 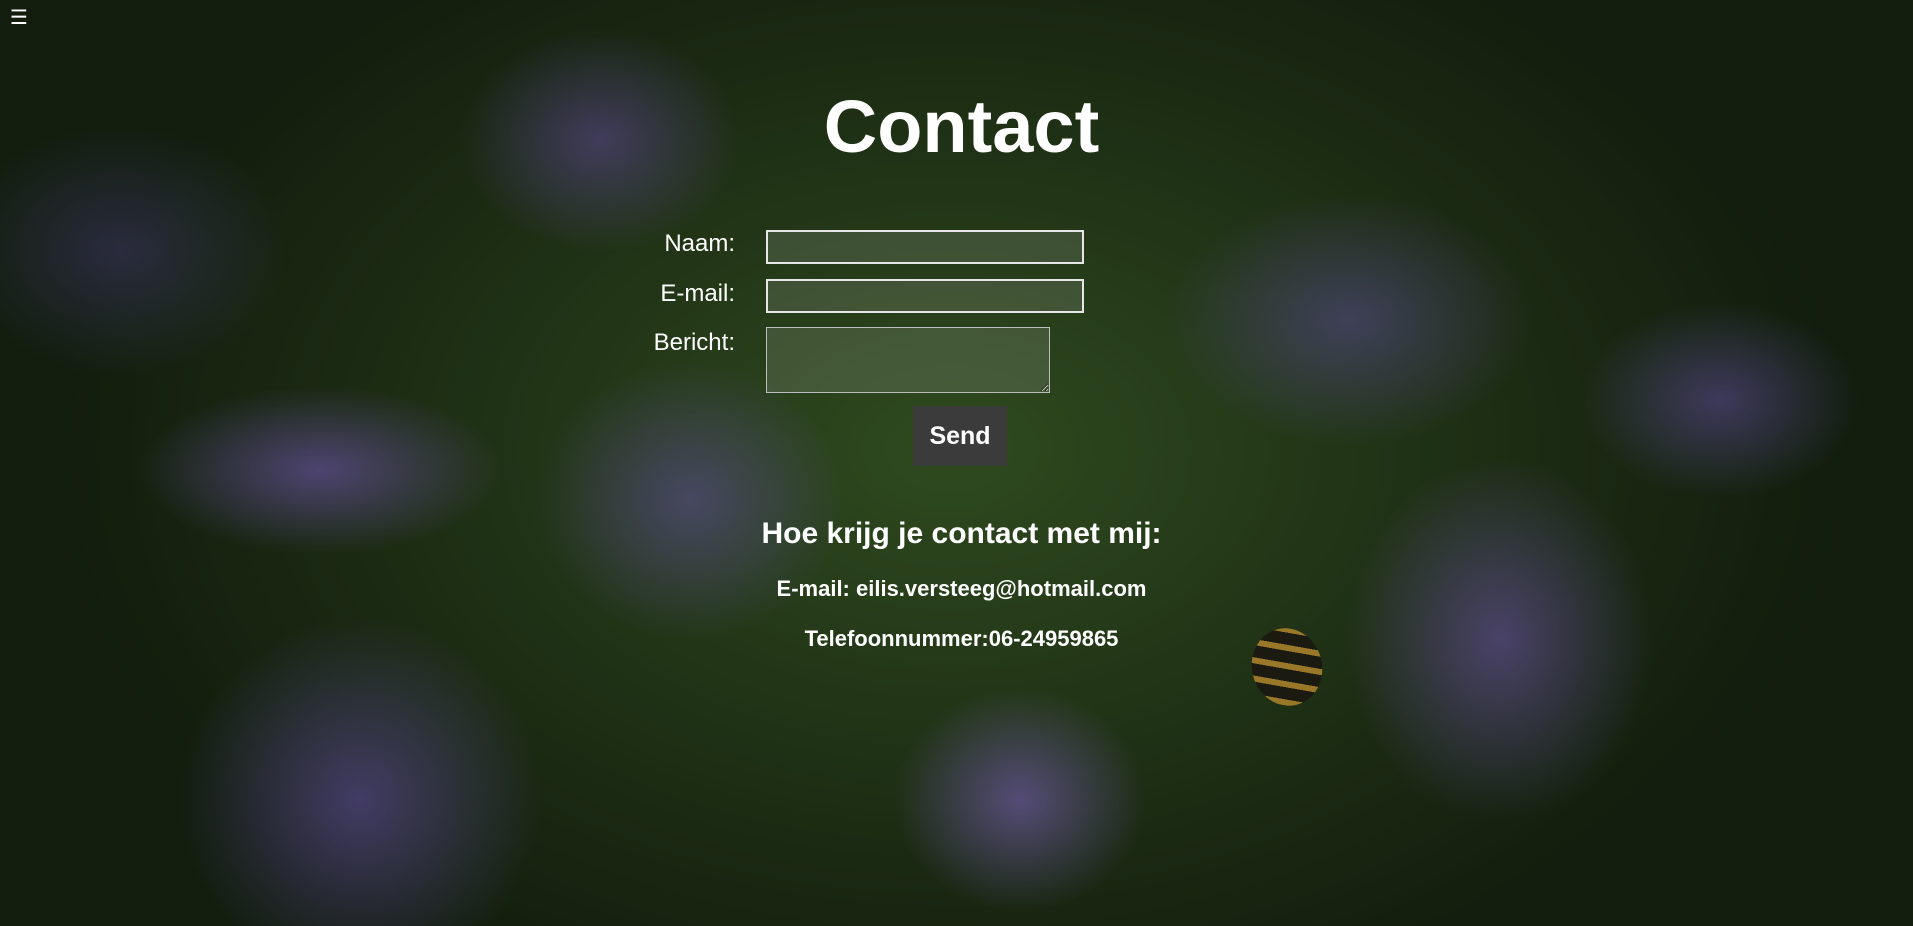 What do you see at coordinates (961, 533) in the screenshot?
I see `contact-info-heading: Hoe krijg je contact met mij:` at bounding box center [961, 533].